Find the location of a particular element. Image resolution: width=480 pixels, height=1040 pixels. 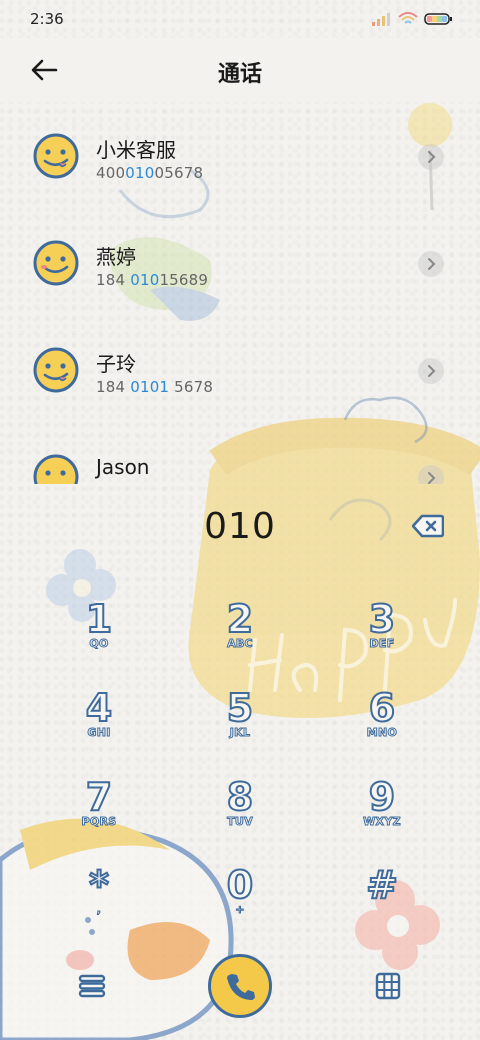

contact-item: 子玲 184 0101 5678 is located at coordinates (240, 371).